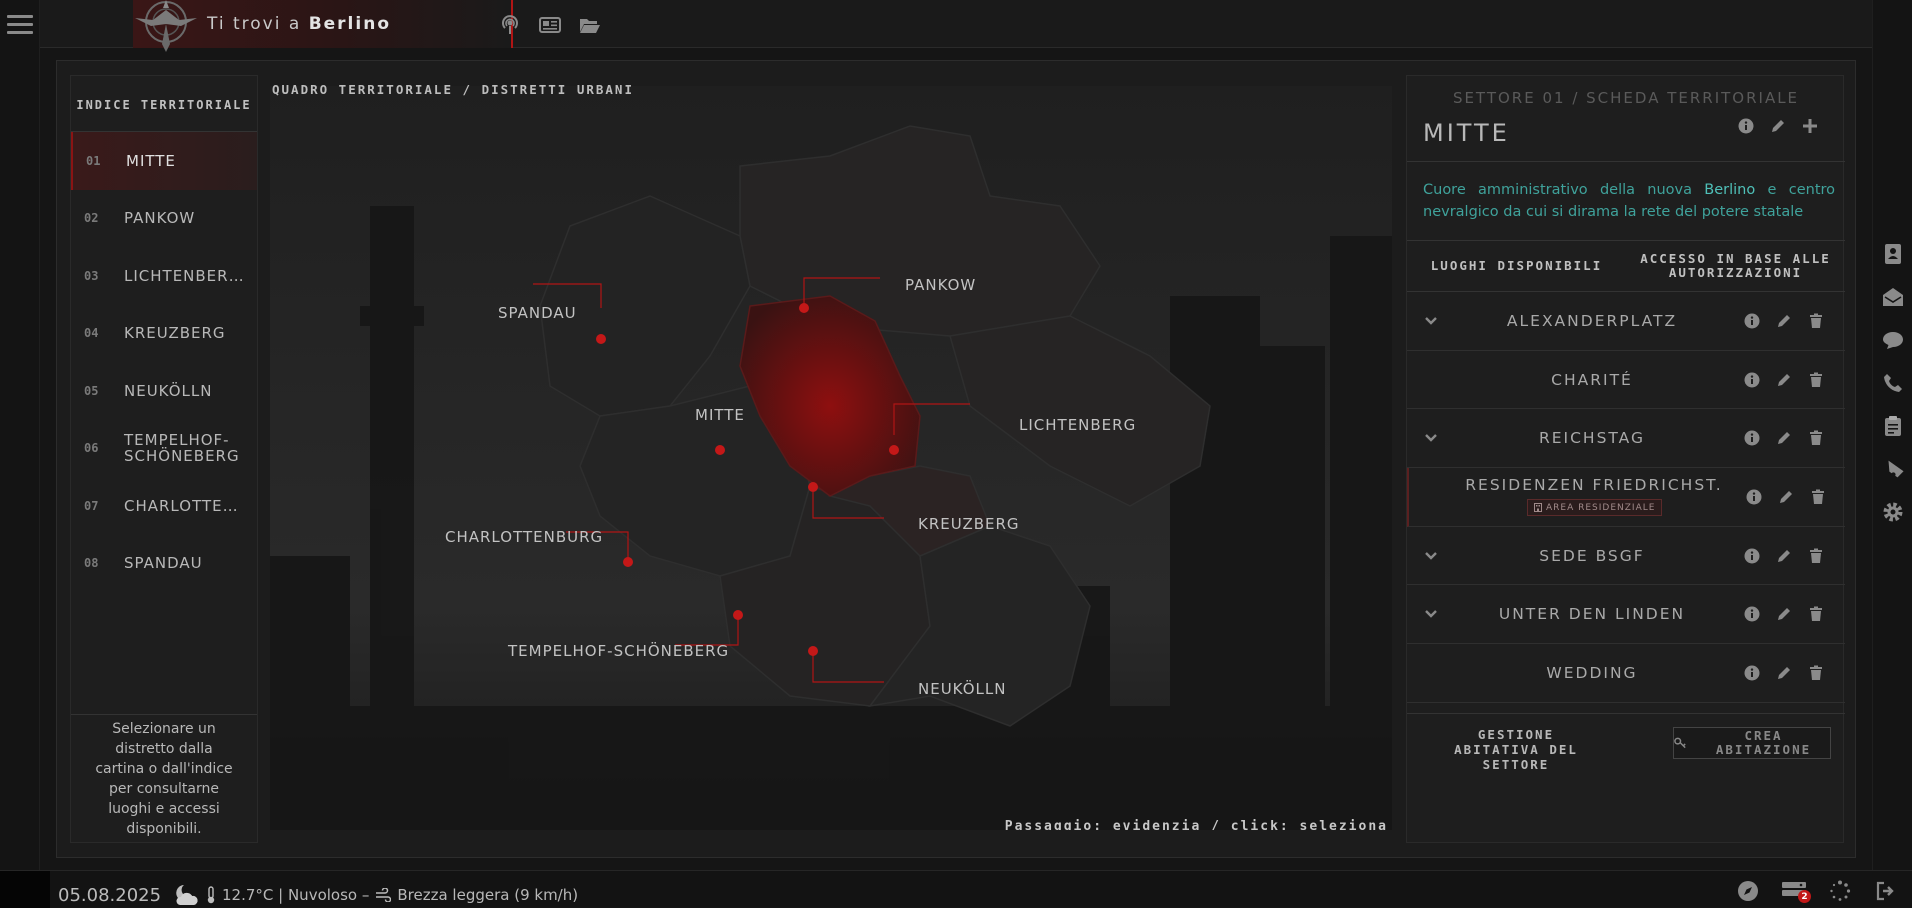 Image resolution: width=1912 pixels, height=908 pixels. I want to click on map-label-tempelhof-schoneberg: TEMPELHOF-SCHÖNEBERG, so click(618, 651).